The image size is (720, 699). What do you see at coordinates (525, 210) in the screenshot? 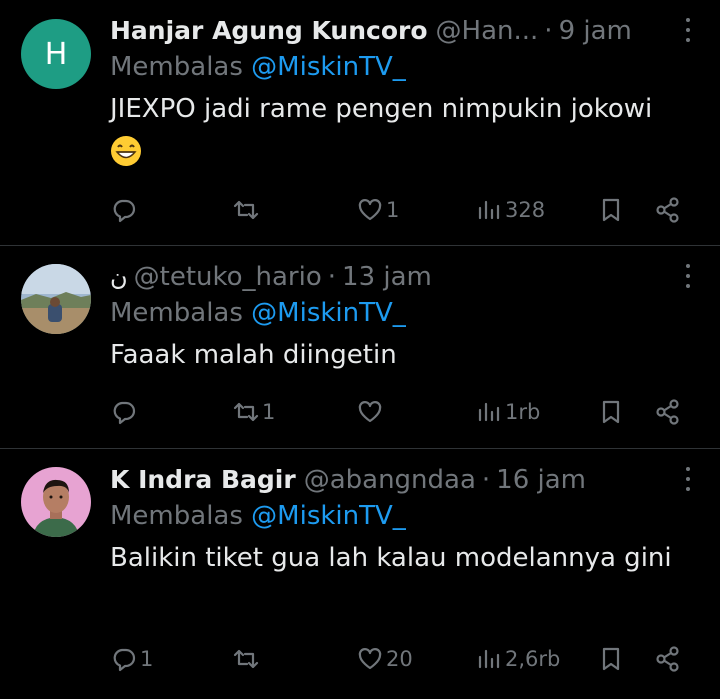
I see `view-count: 328` at bounding box center [525, 210].